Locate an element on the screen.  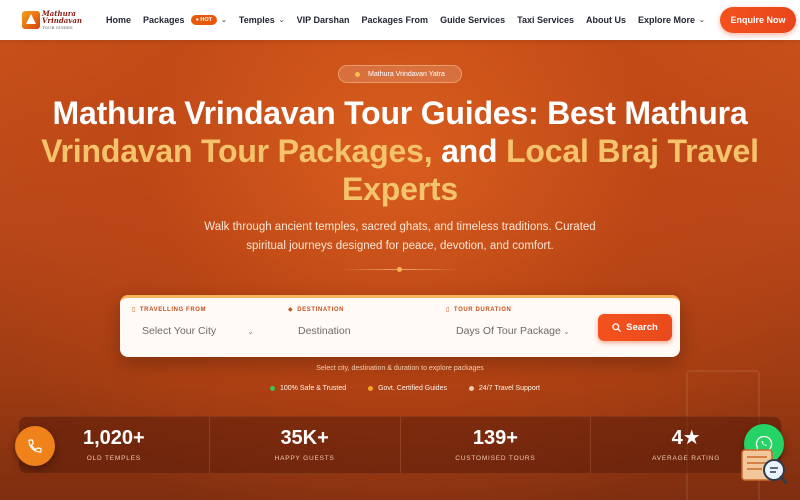
enquire-now-button: Enquire Now is located at coordinates (758, 20).